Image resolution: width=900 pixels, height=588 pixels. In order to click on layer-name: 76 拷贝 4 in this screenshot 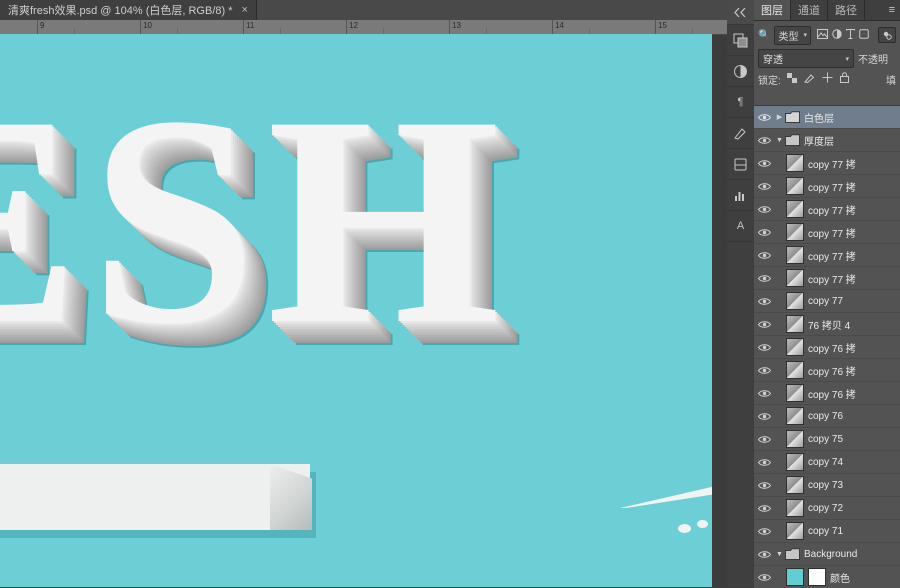, I will do `click(829, 326)`.